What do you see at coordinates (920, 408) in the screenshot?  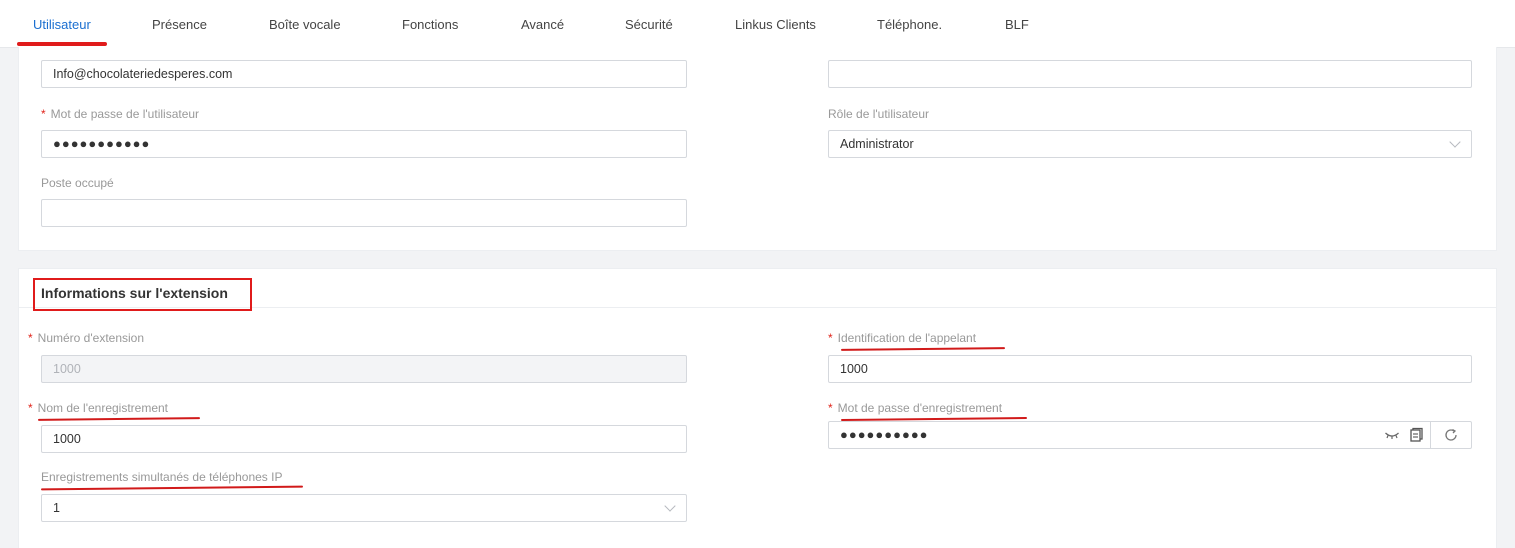 I see `reg-password-label-text: Mot de passe d'enregistrement` at bounding box center [920, 408].